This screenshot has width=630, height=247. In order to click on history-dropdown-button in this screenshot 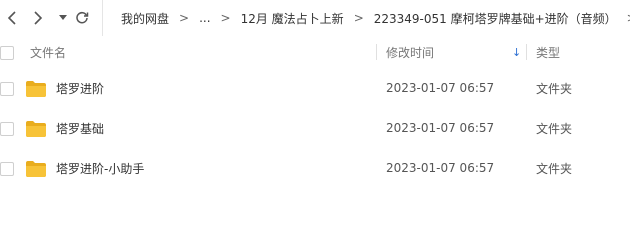, I will do `click(63, 18)`.